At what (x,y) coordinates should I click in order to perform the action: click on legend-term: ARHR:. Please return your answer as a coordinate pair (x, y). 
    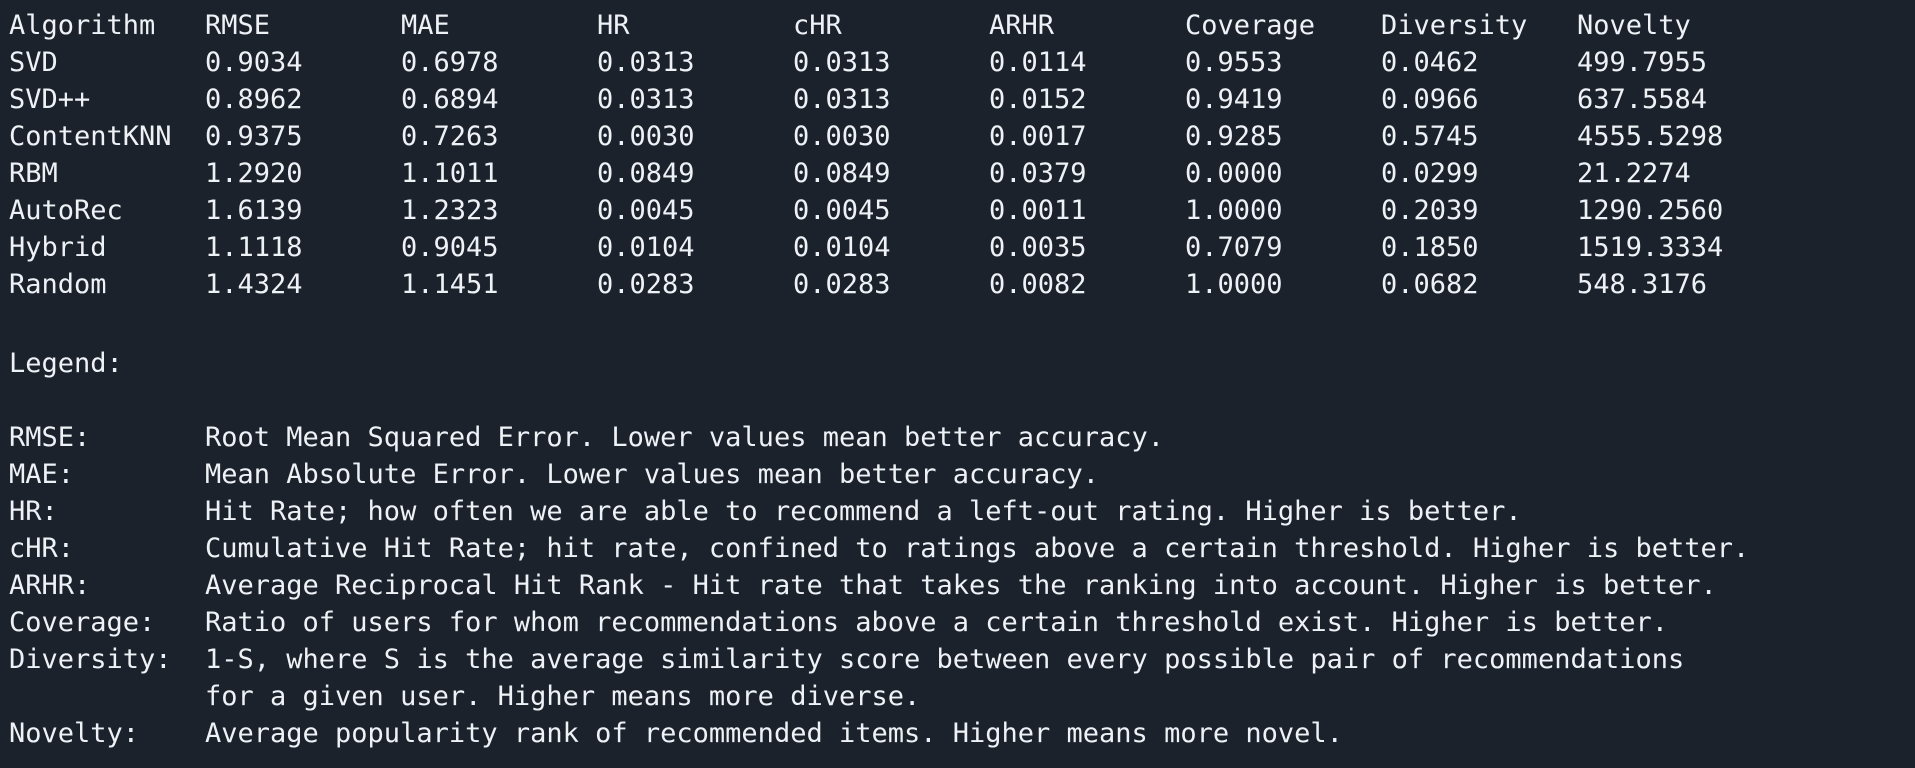
    Looking at the image, I should click on (50, 585).